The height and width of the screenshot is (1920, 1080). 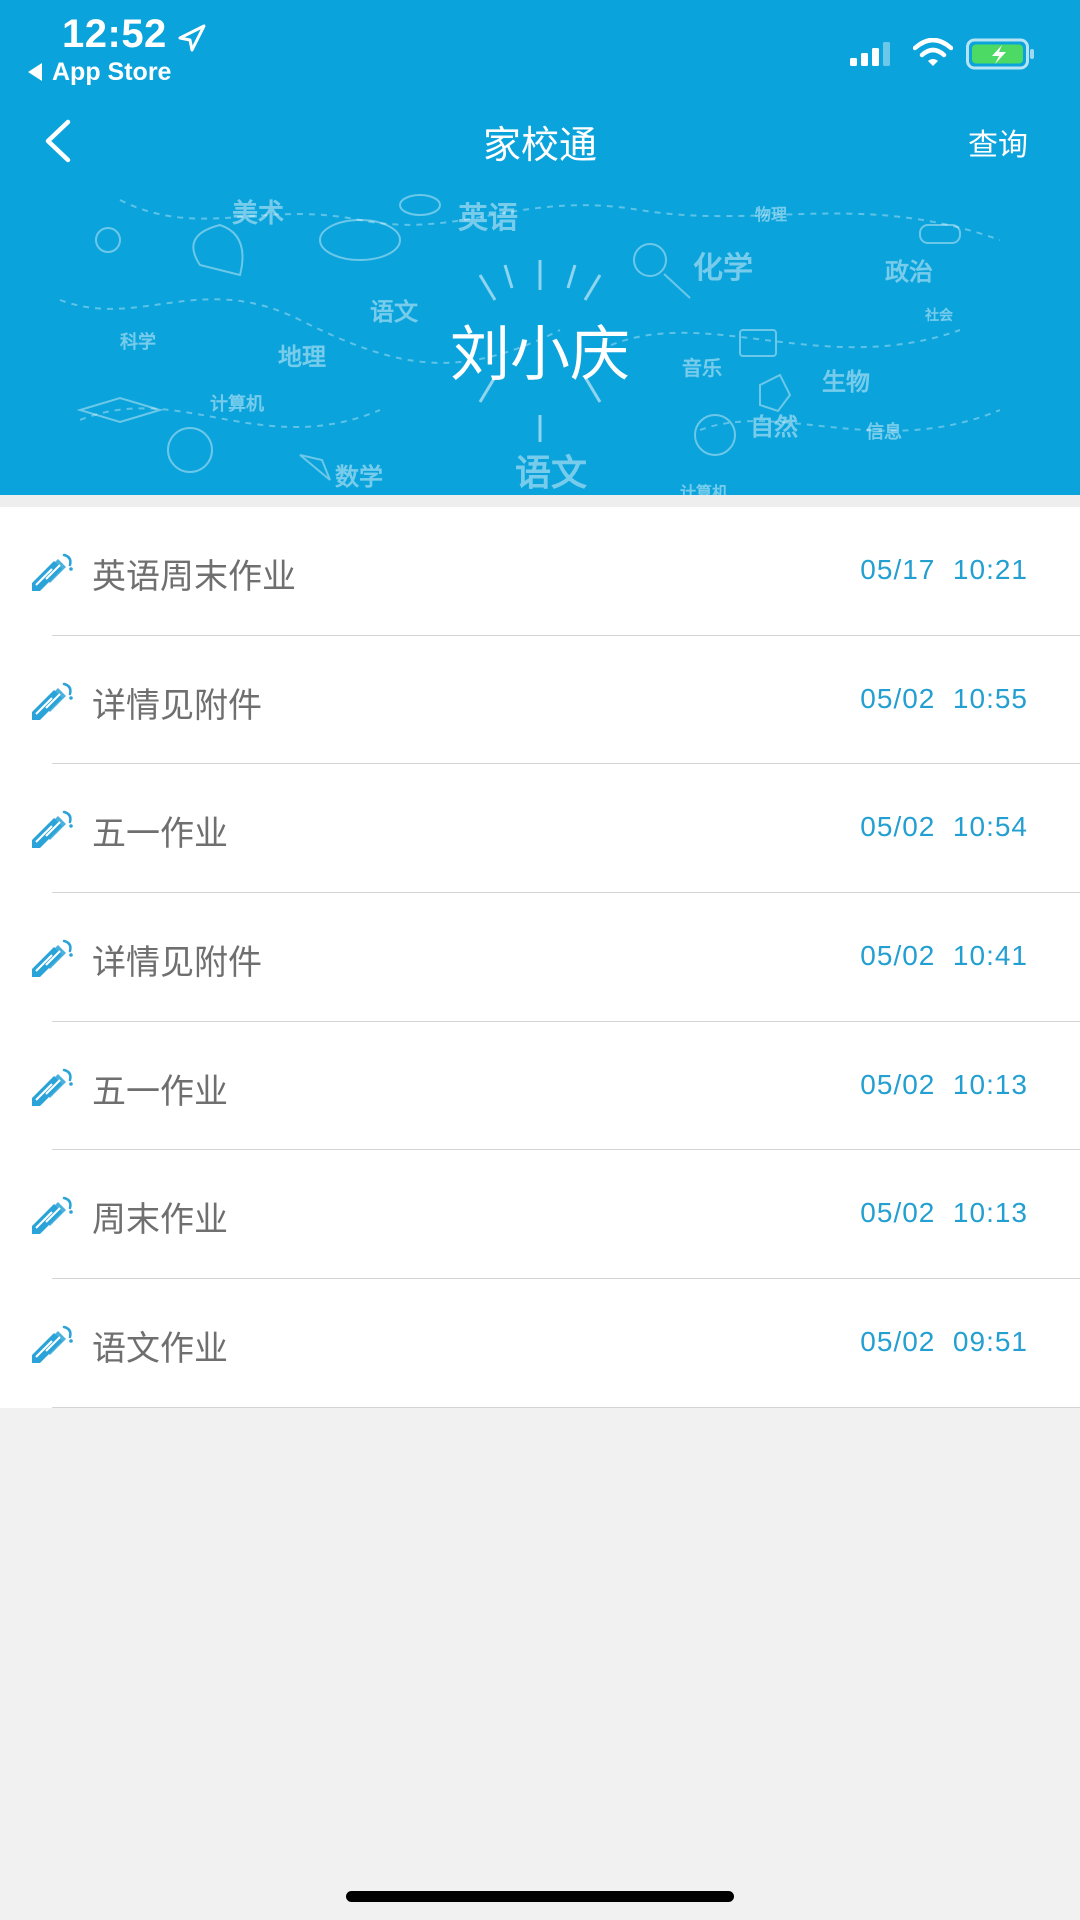 I want to click on back-to-app-store: App Store, so click(x=99, y=72).